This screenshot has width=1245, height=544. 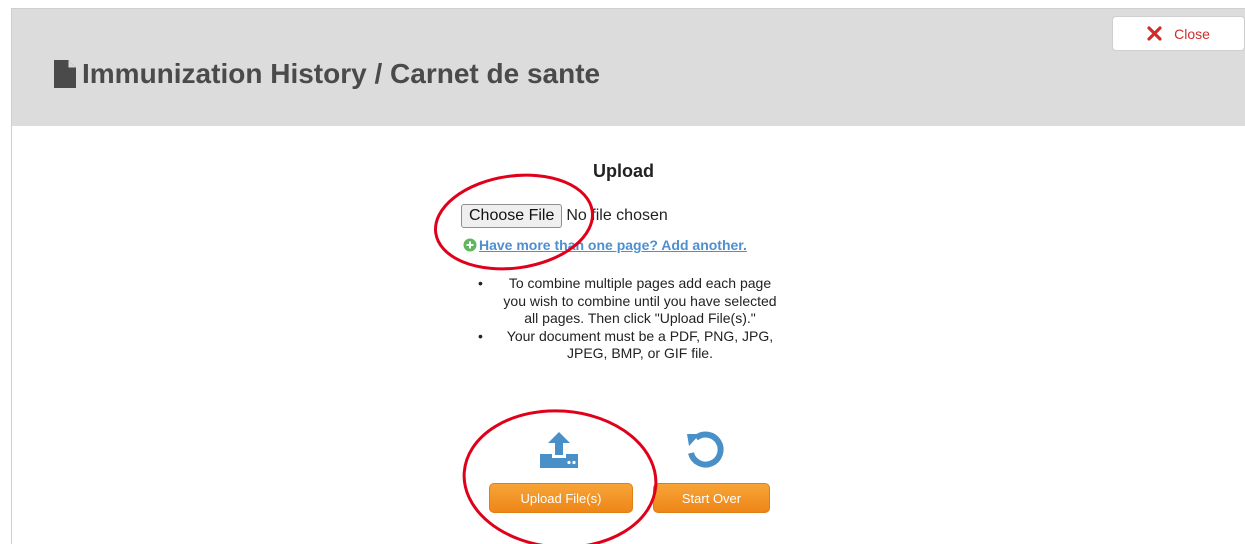 I want to click on close-x-icon, so click(x=1154, y=33).